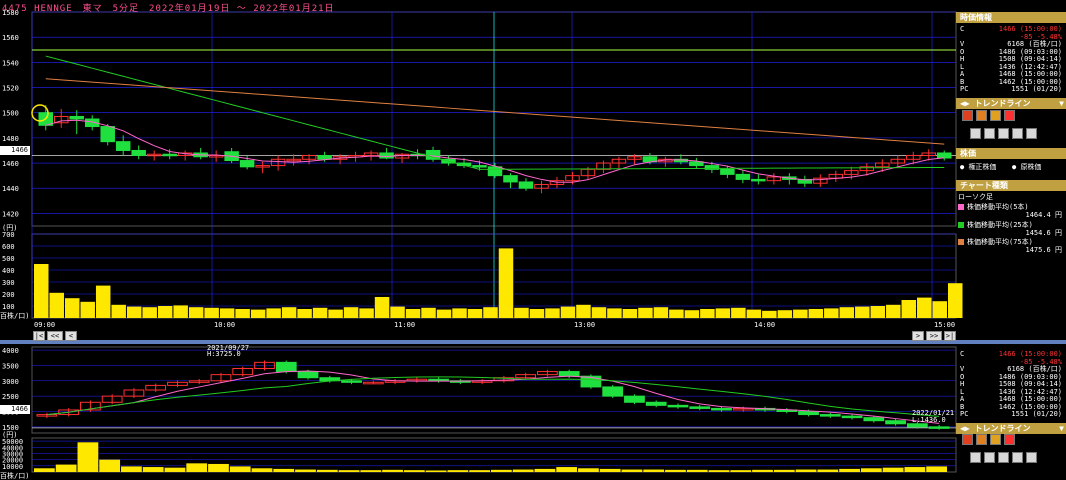  I want to click on bottom-delete-tool-icon, so click(1009, 439).